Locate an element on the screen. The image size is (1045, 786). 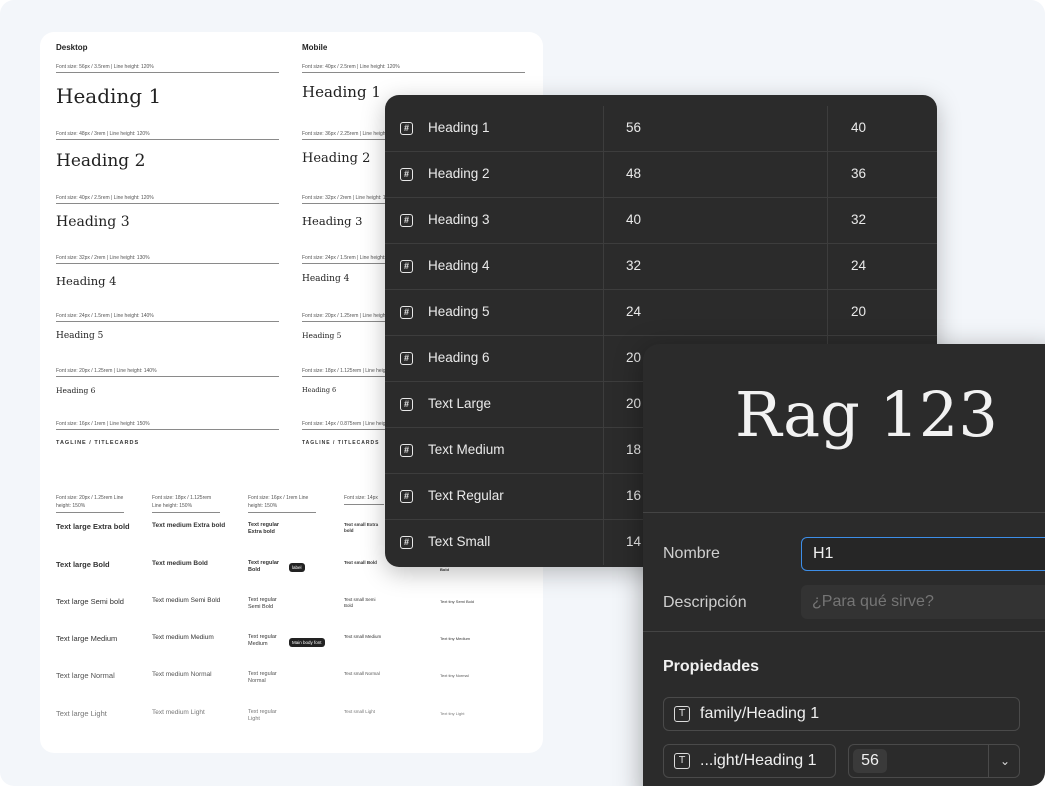
text-sample: Text regular Medium is located at coordinates (262, 641).